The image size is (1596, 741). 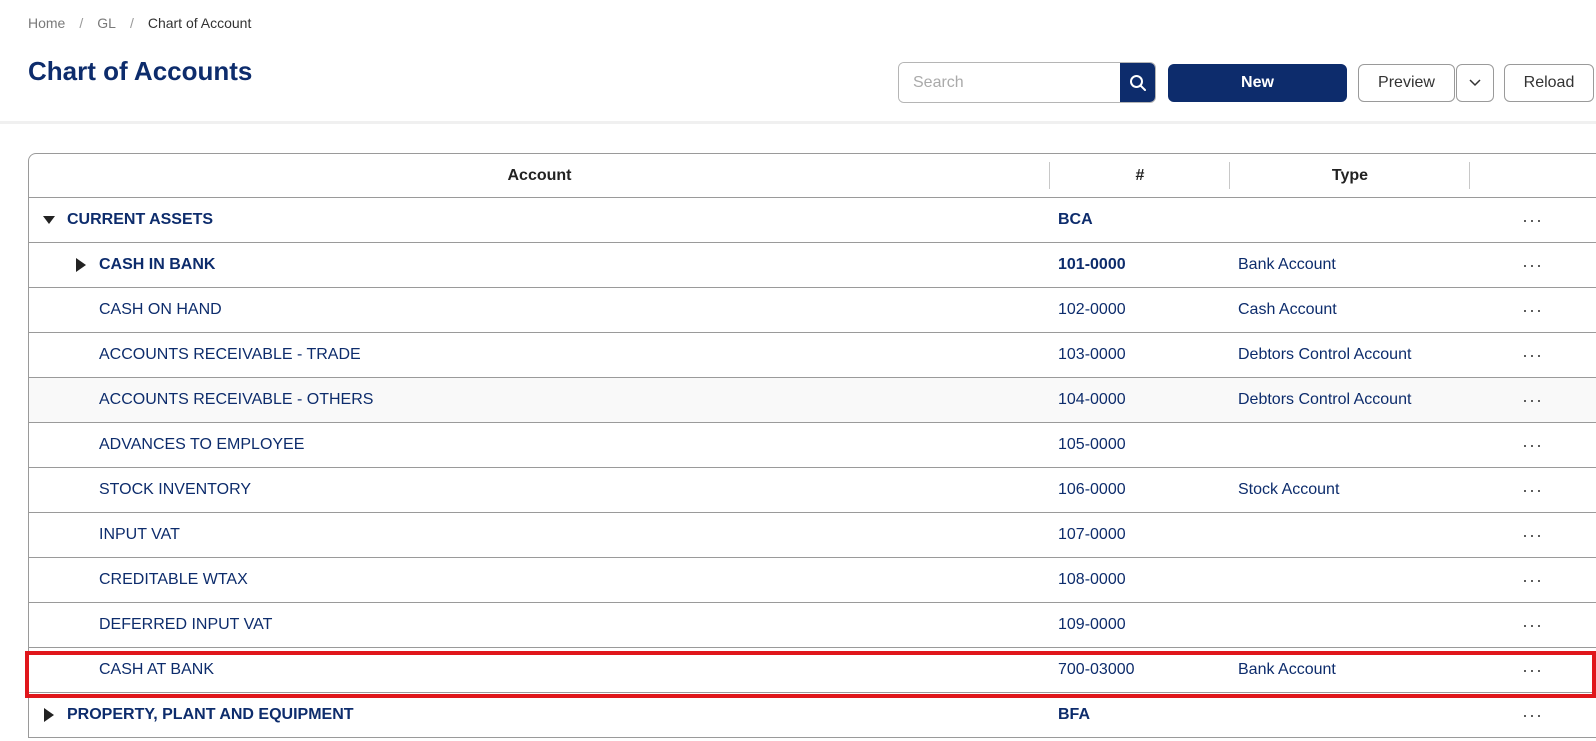 I want to click on account-code: 700-03000, so click(x=1096, y=669).